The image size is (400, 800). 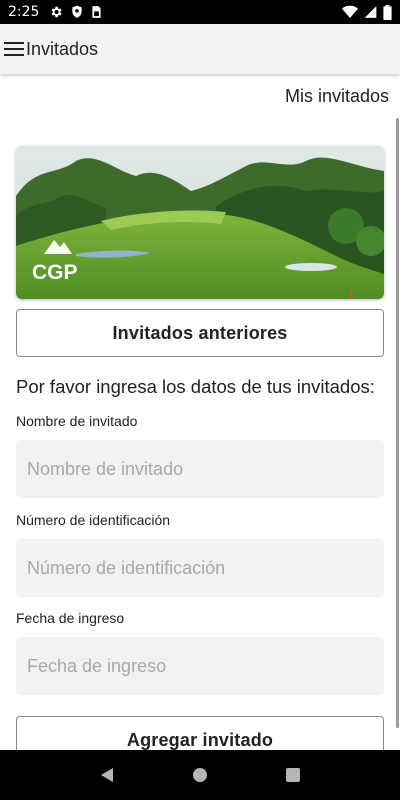 I want to click on entry-date-input, so click(x=200, y=666).